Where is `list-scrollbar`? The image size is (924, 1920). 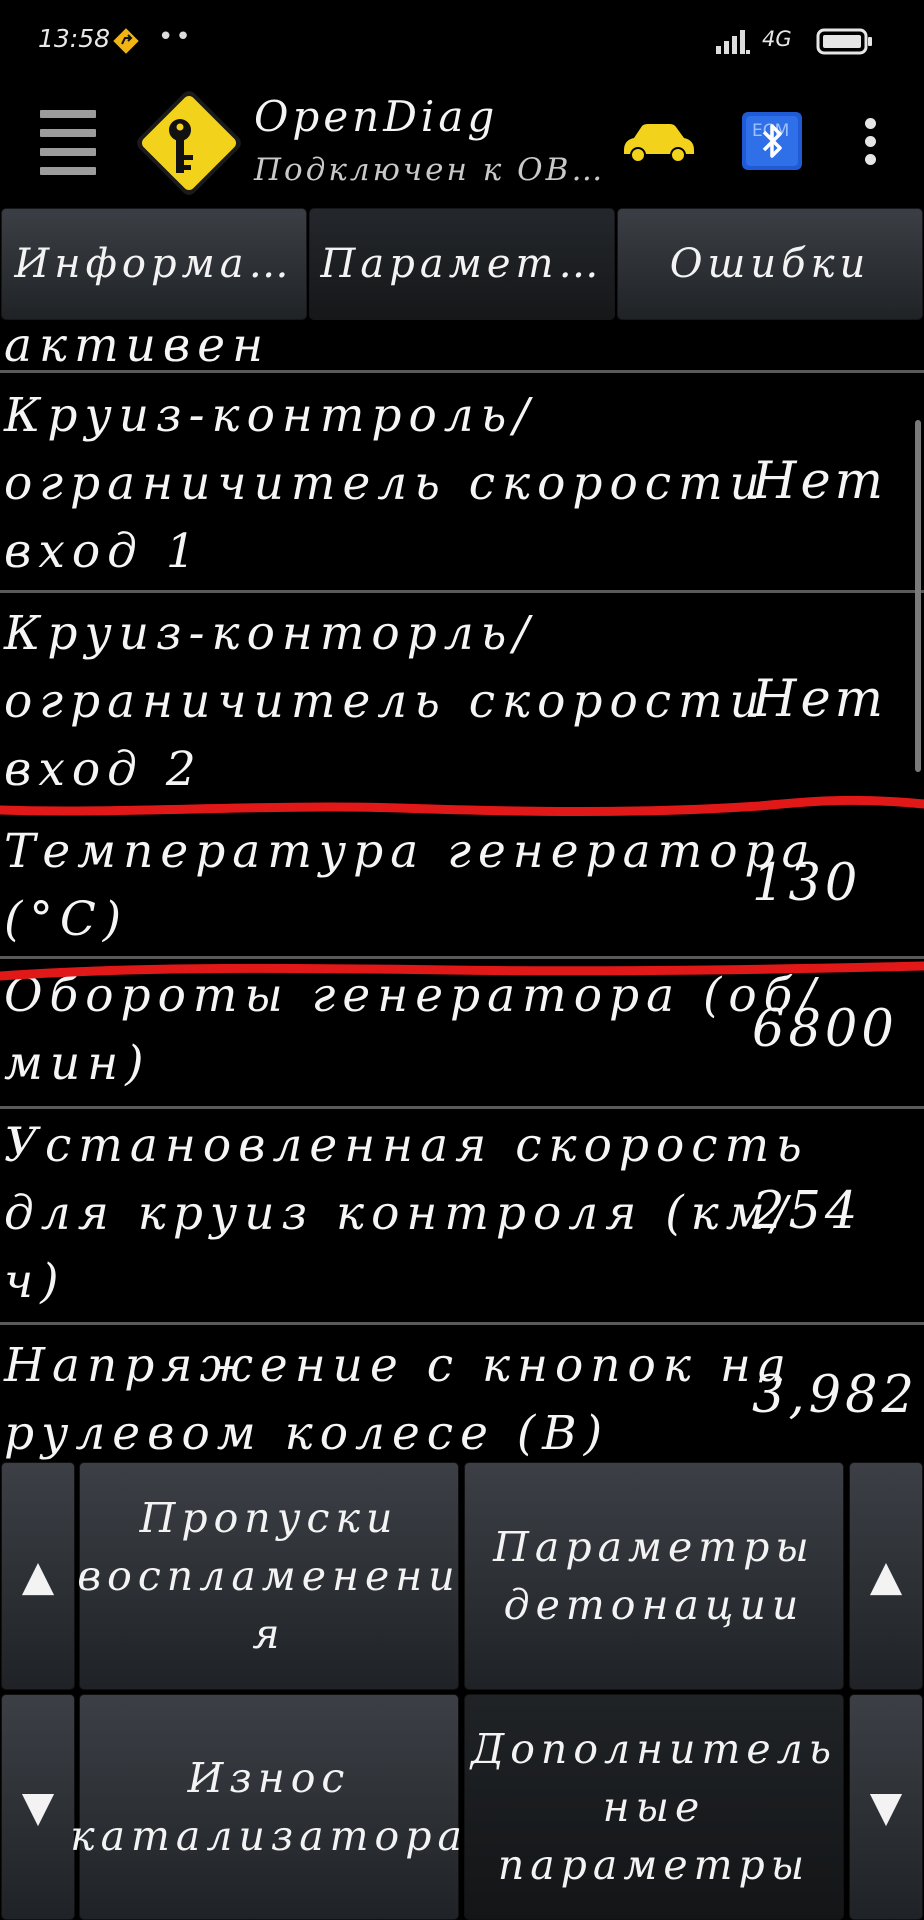
list-scrollbar is located at coordinates (918, 596).